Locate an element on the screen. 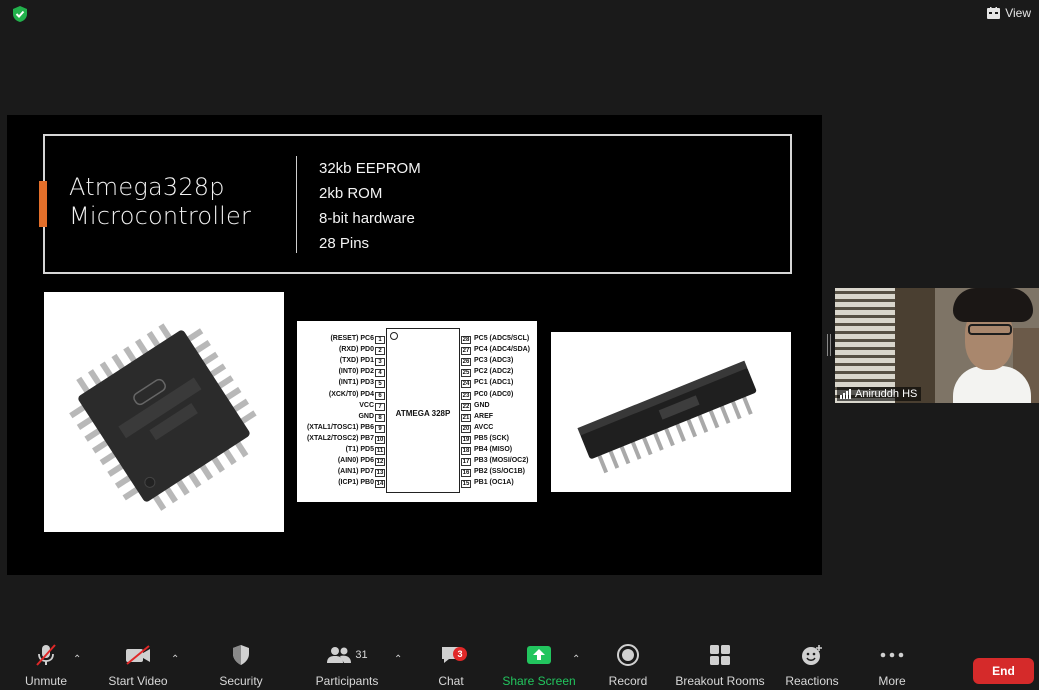  pin-number-left: 7 is located at coordinates (380, 406).